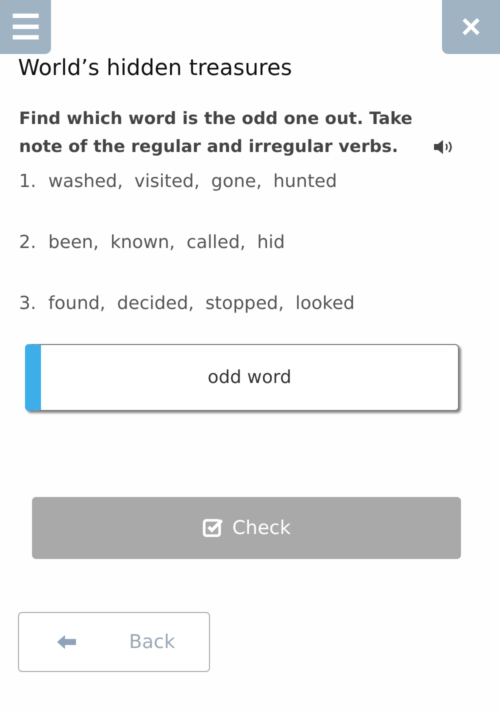 The width and height of the screenshot is (500, 712). Describe the element at coordinates (156, 68) in the screenshot. I see `page-title: World’s hidden treasures` at that location.